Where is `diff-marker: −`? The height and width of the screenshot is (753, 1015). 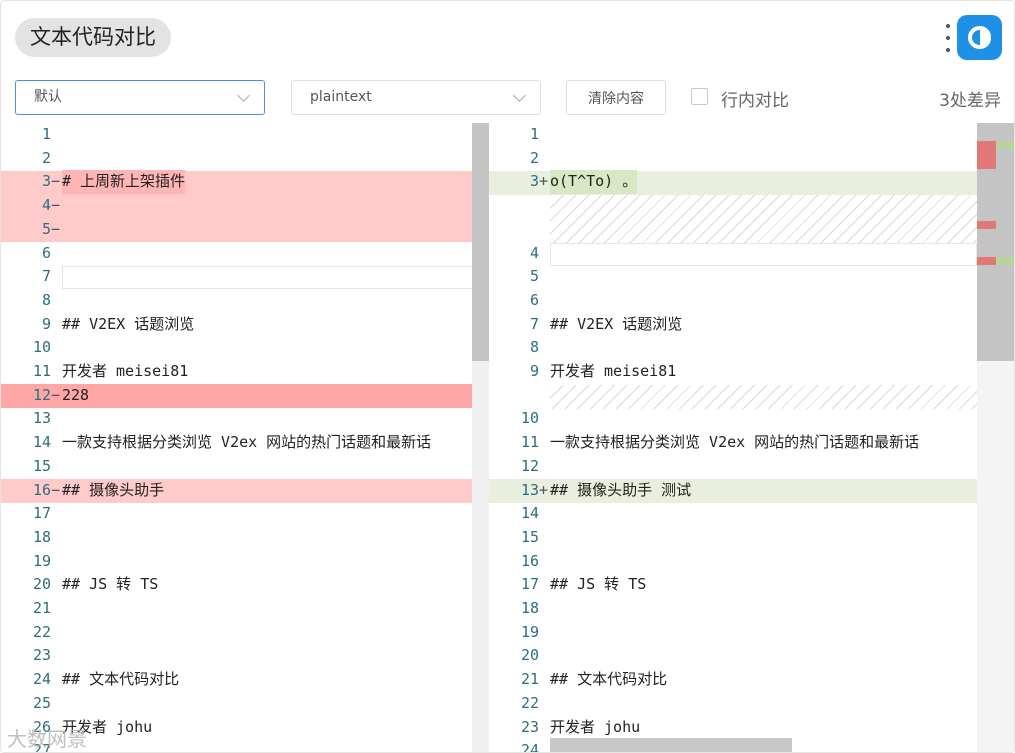
diff-marker: − is located at coordinates (56, 489).